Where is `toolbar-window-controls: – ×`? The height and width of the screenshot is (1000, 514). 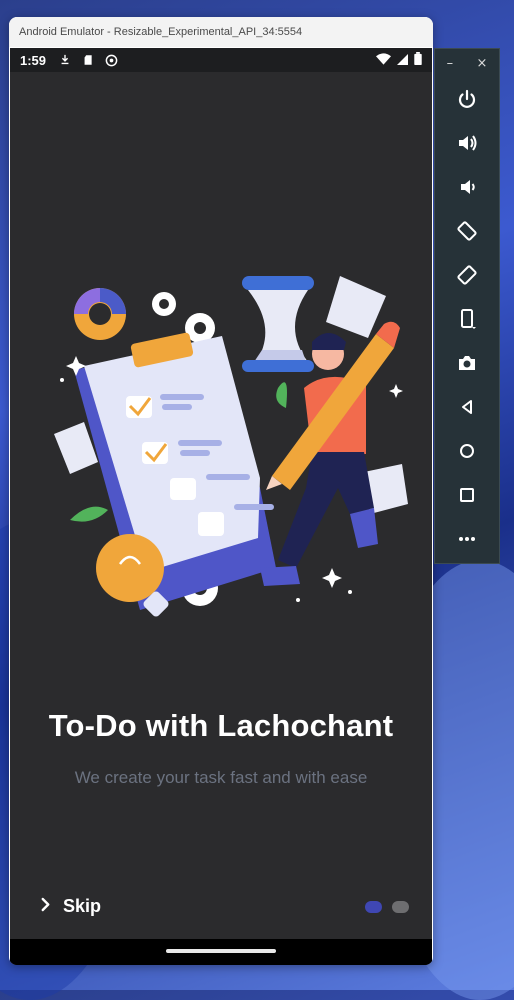 toolbar-window-controls: – × is located at coordinates (467, 63).